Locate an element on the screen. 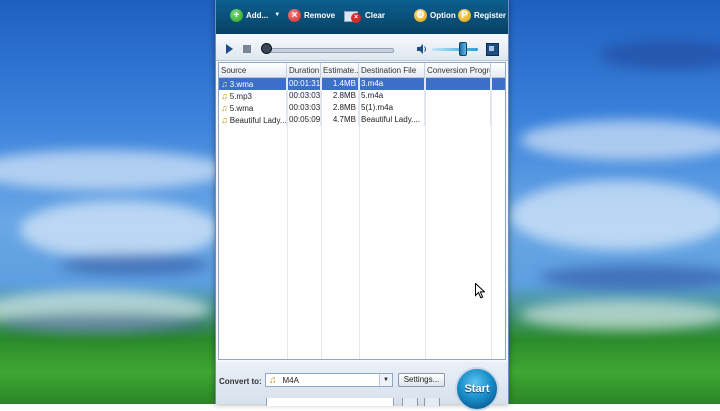  volume-slider is located at coordinates (455, 49).